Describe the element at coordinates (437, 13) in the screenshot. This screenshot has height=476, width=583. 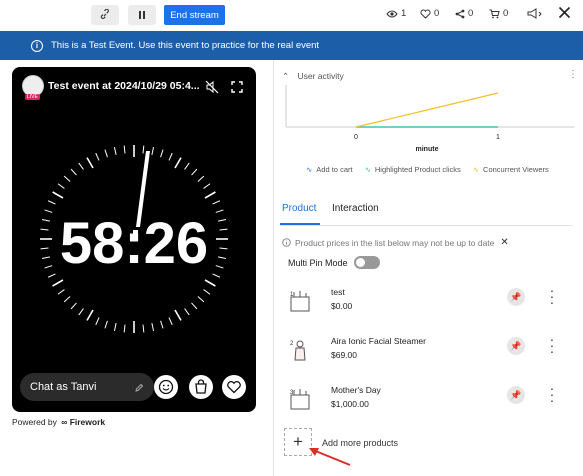
I see `likes-count: 0` at that location.